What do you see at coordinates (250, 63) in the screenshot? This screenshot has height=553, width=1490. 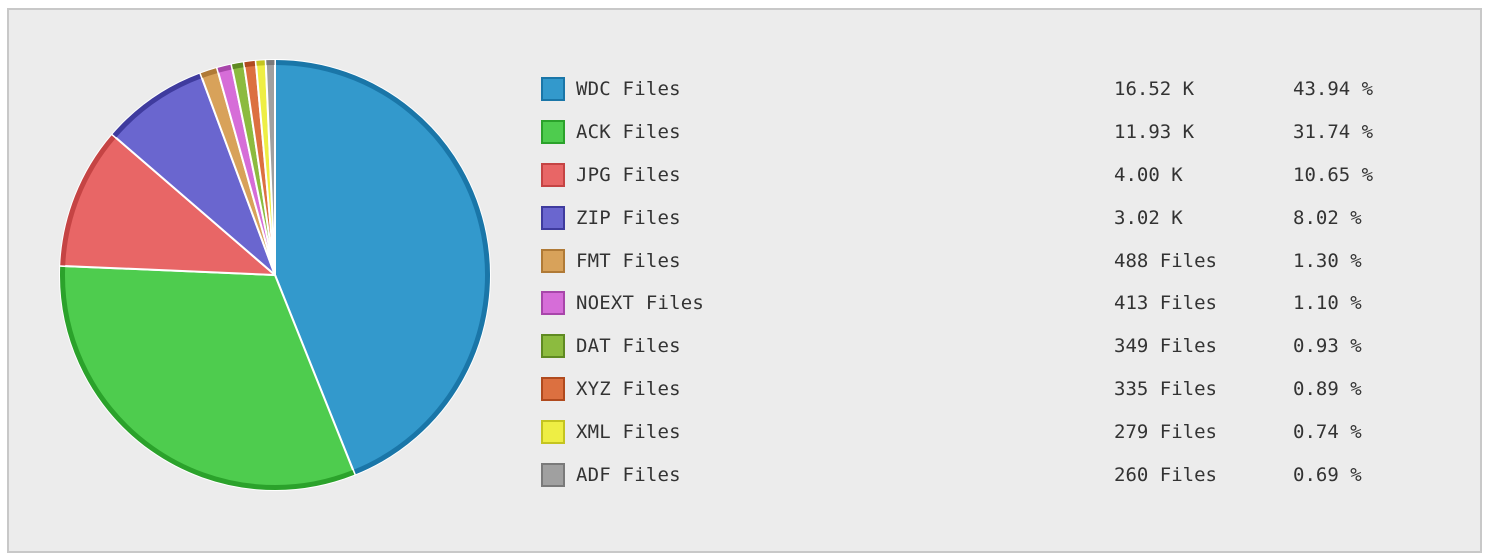 I see `pie-slice-rim-xyz-files` at bounding box center [250, 63].